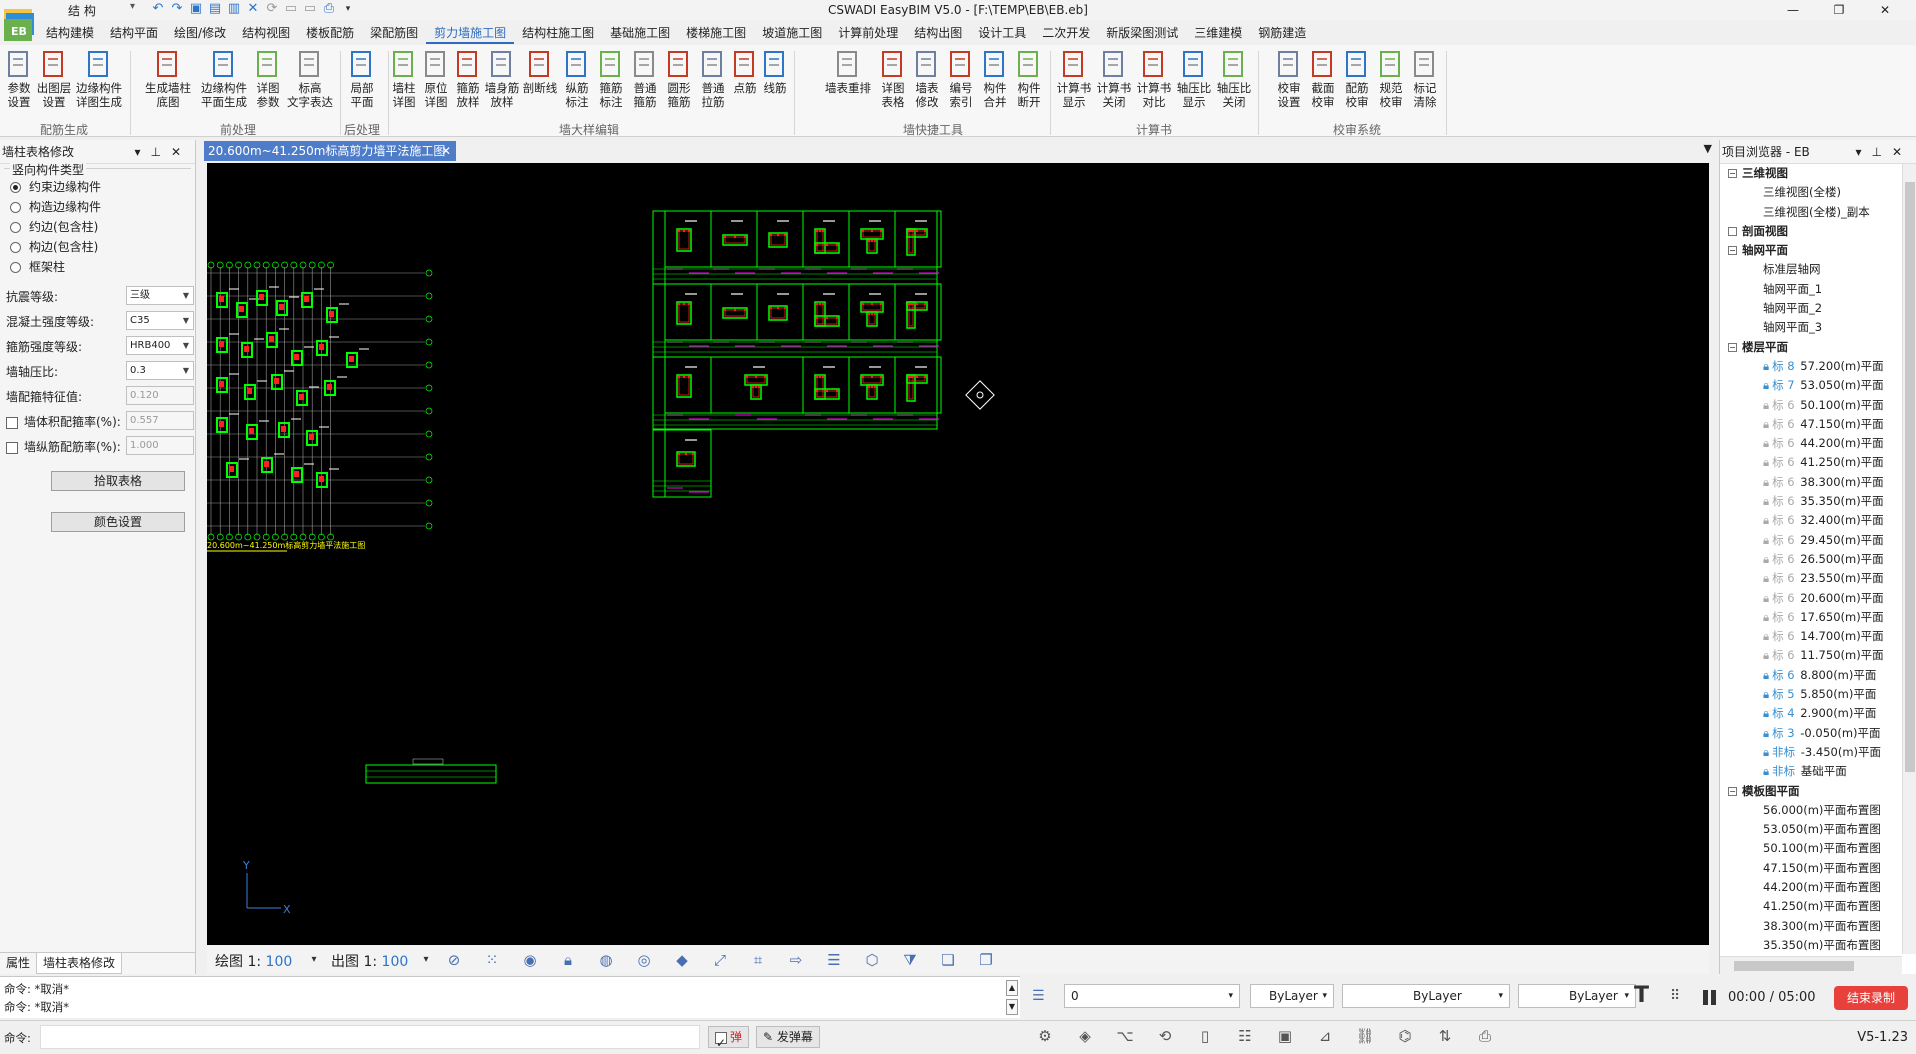  Describe the element at coordinates (1142, 33) in the screenshot. I see `ribbon-tab-15: 新版梁图测试` at that location.